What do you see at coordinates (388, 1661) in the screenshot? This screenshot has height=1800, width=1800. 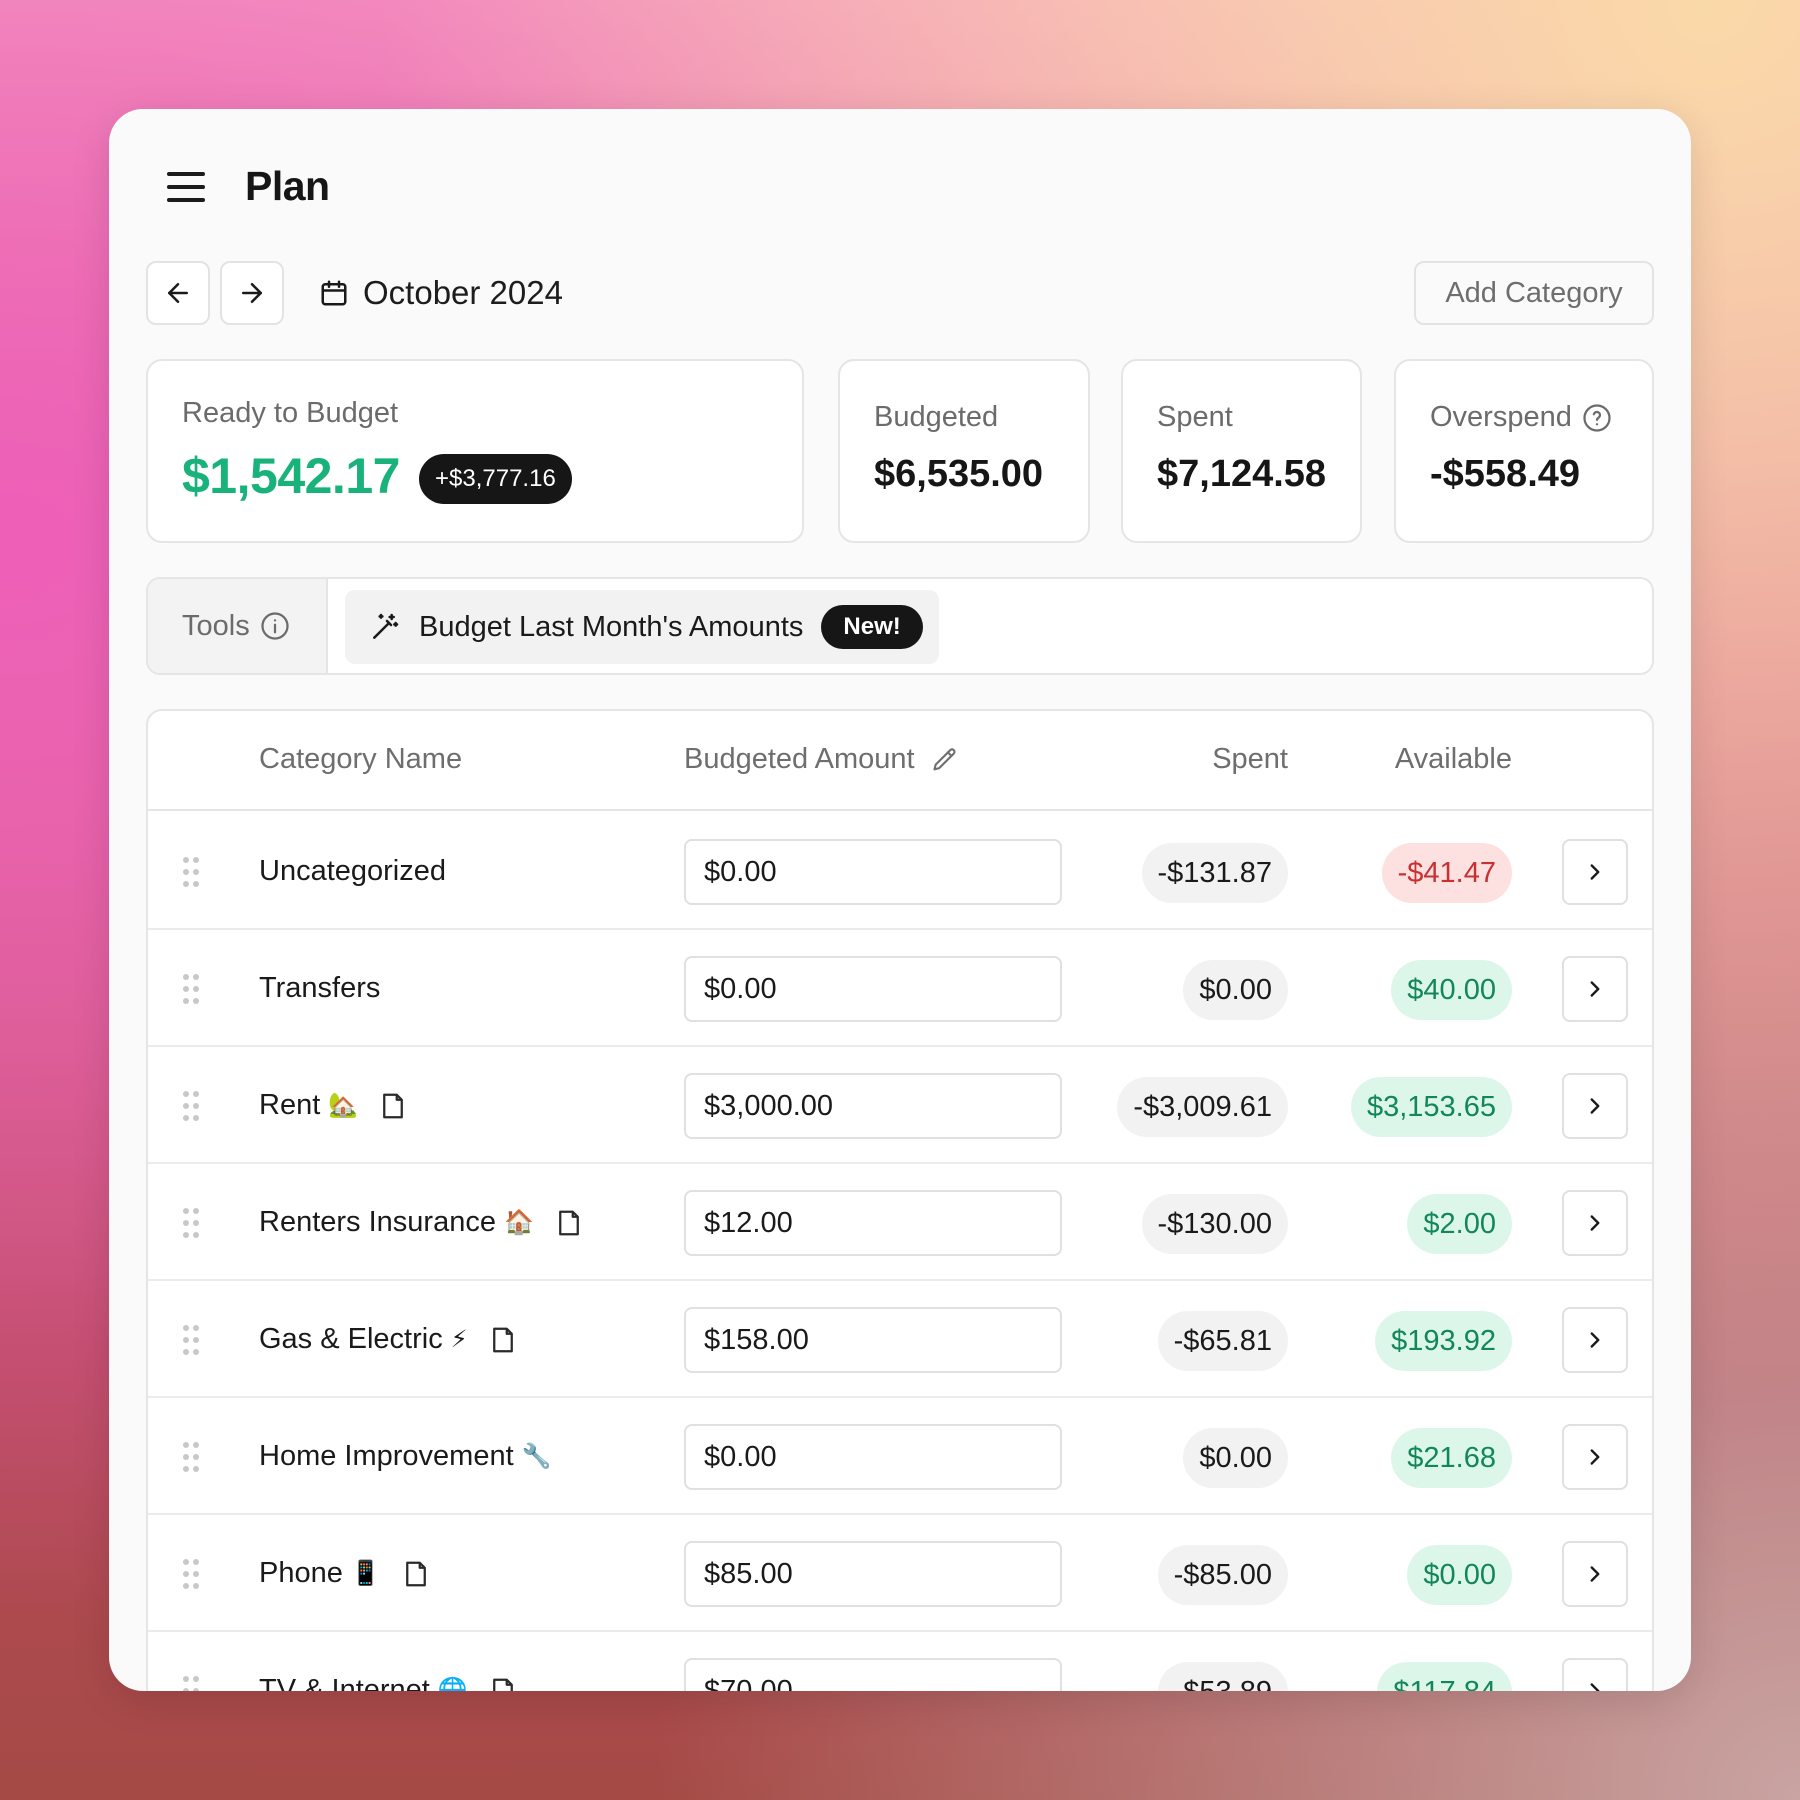 I see `category-name-cell: TV & Internet 🌐` at bounding box center [388, 1661].